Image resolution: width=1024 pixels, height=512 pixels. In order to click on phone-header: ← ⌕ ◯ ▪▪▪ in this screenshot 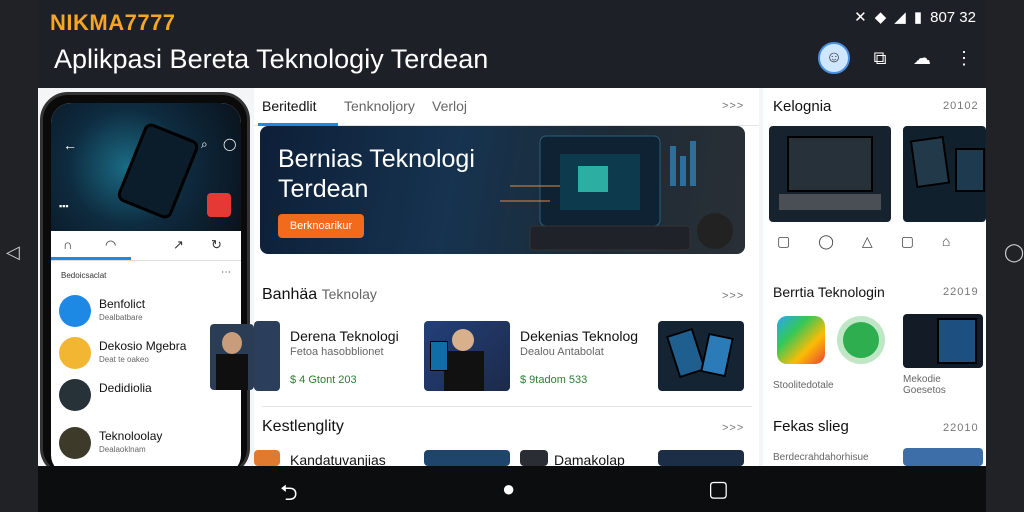, I will do `click(146, 167)`.